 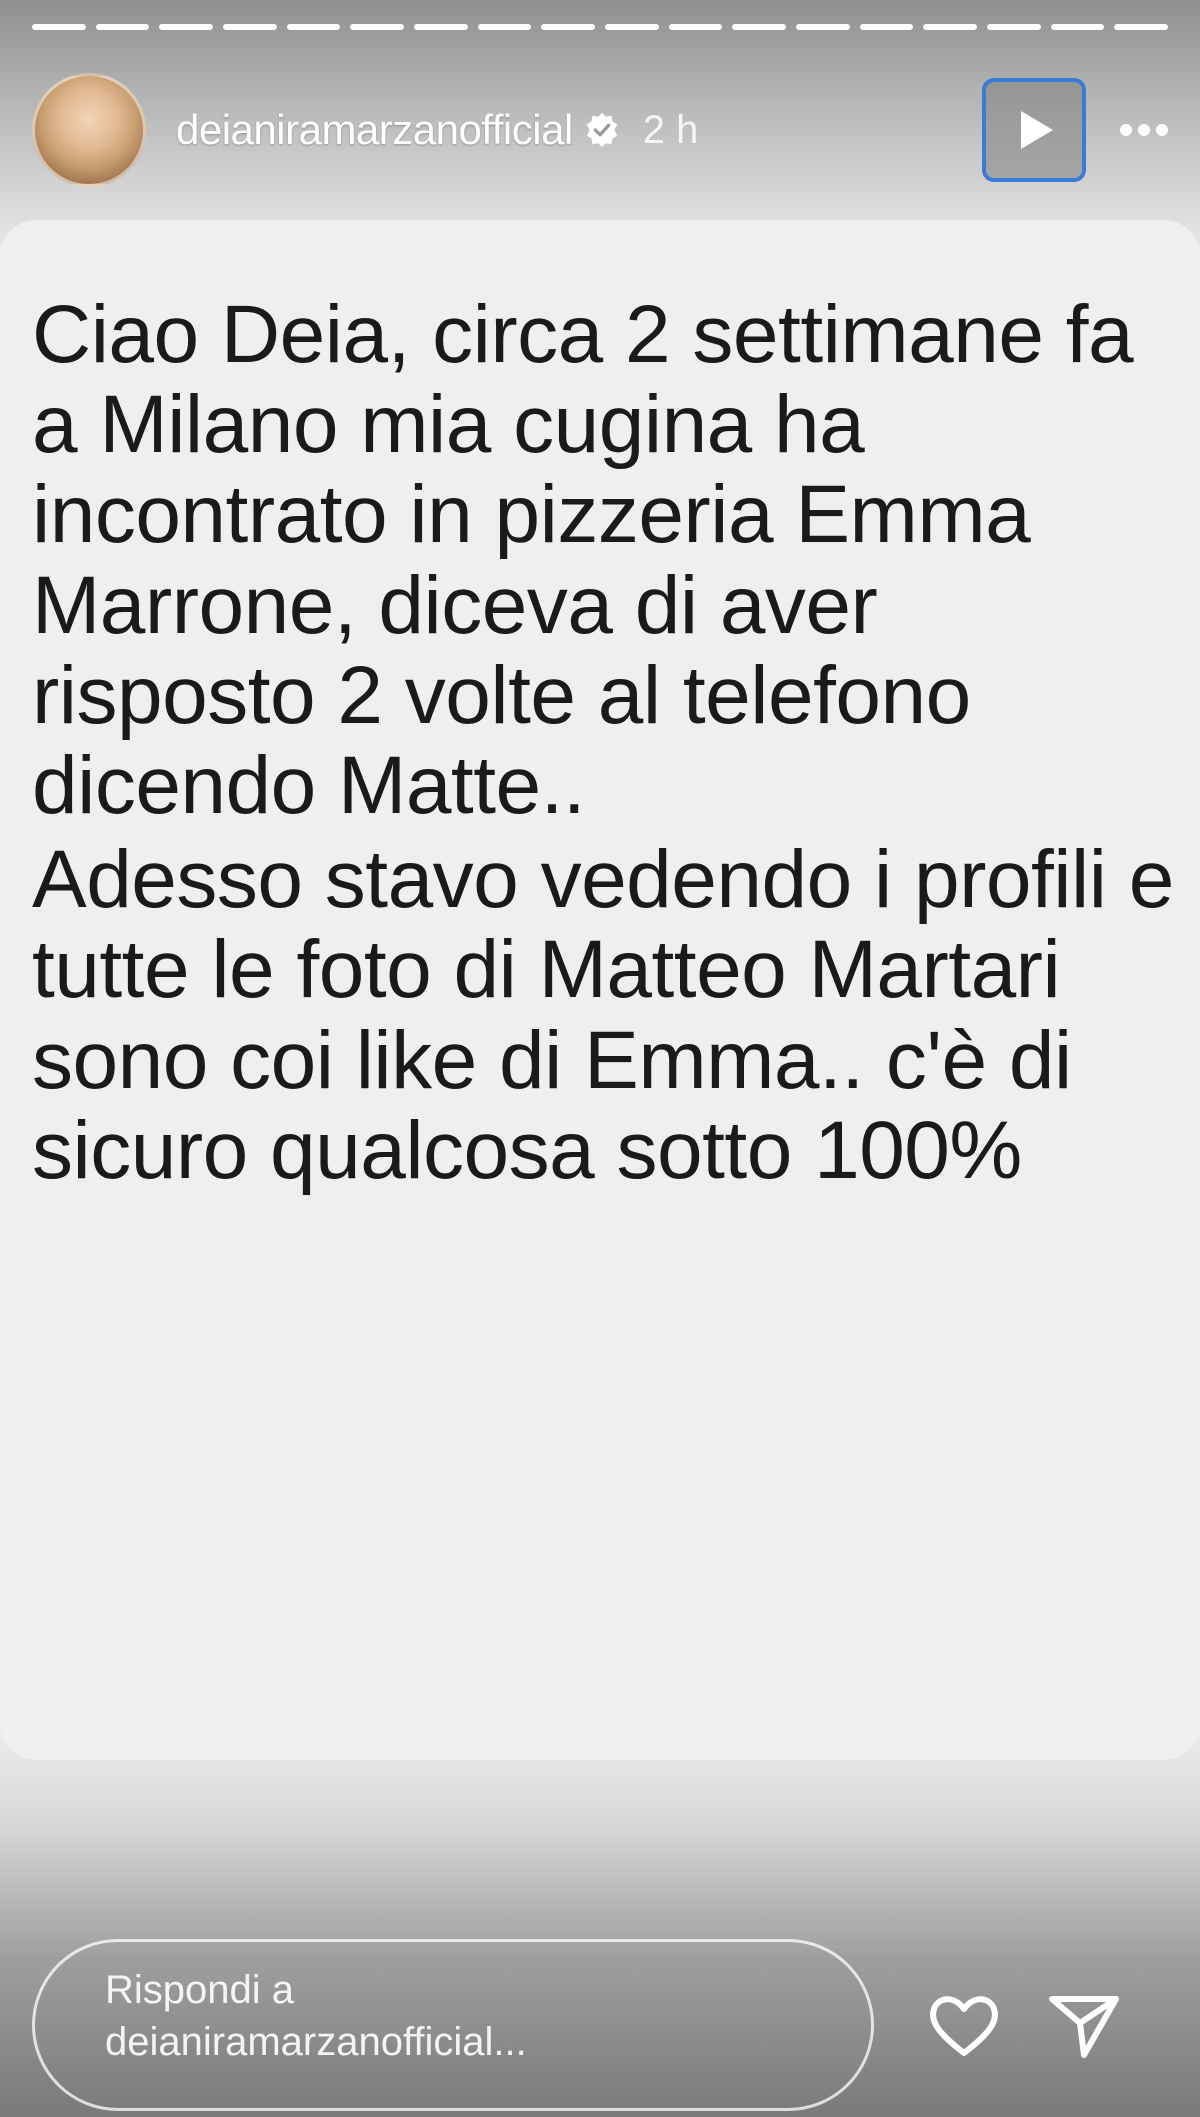 What do you see at coordinates (1084, 2025) in the screenshot?
I see `send-icon` at bounding box center [1084, 2025].